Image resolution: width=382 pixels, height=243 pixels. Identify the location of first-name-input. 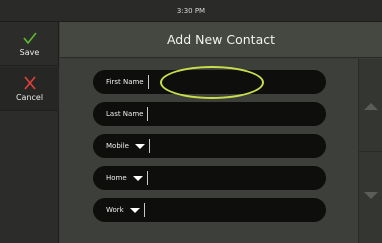
(237, 82).